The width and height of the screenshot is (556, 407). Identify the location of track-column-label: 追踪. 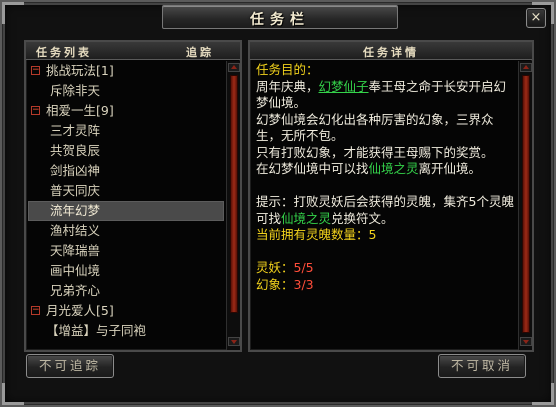
(200, 52).